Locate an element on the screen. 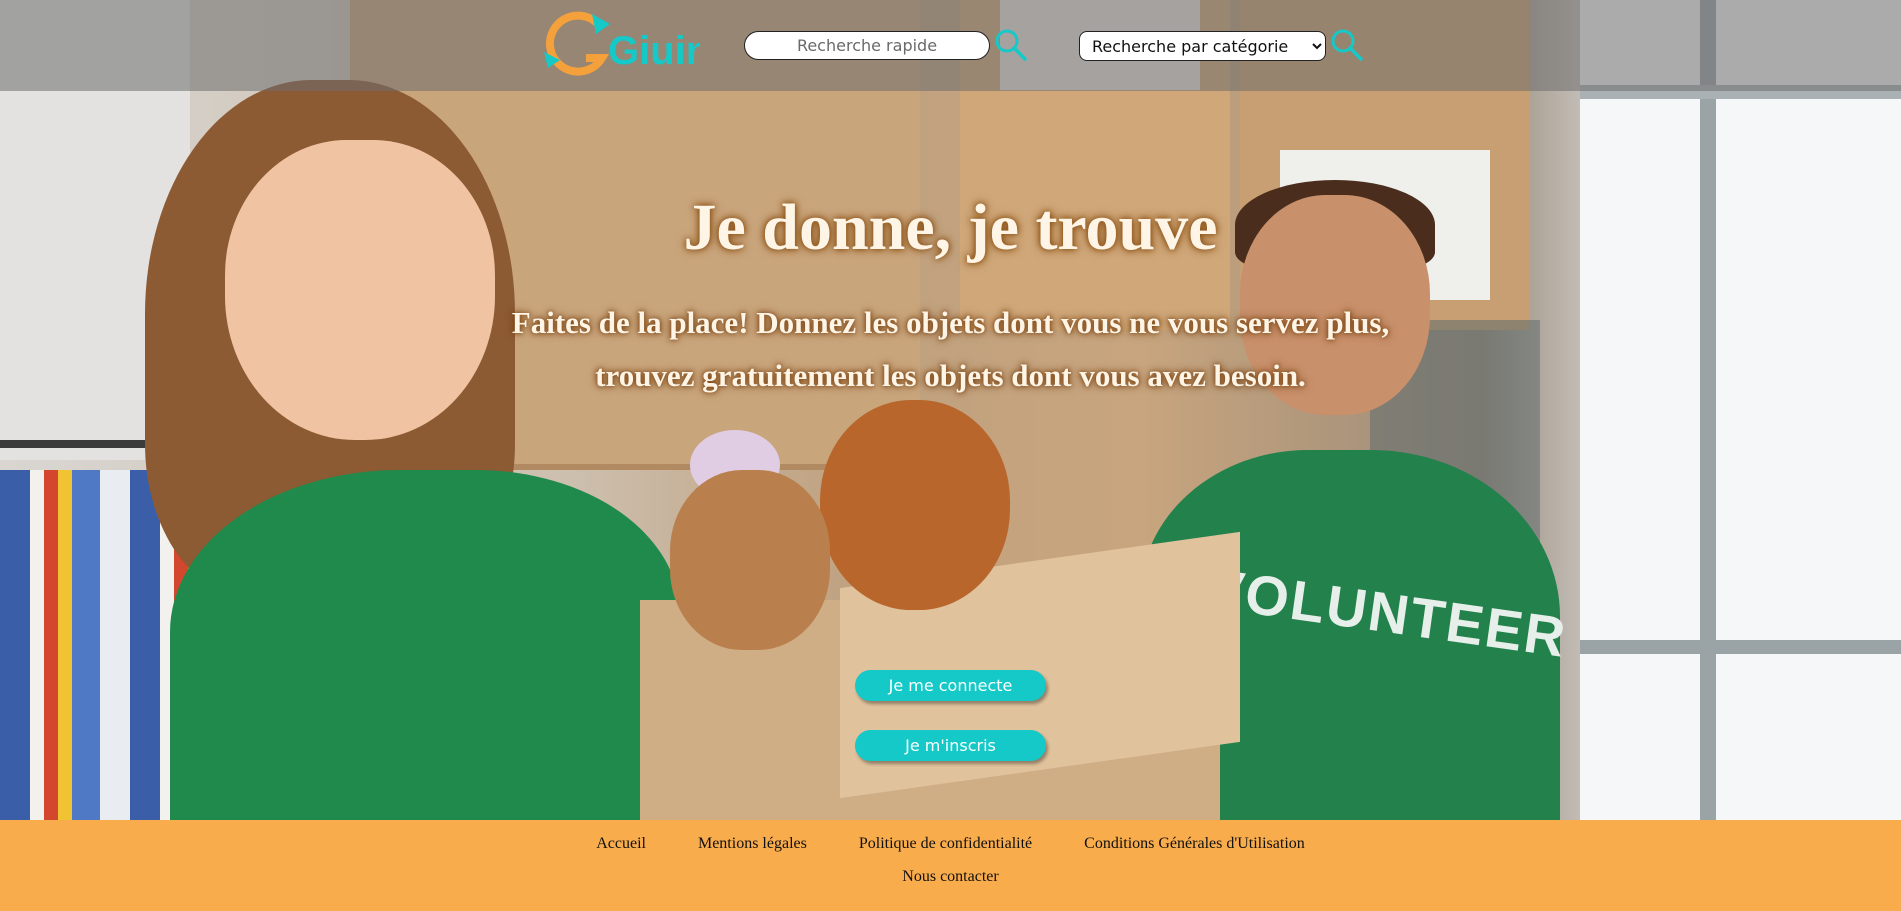 The height and width of the screenshot is (911, 1901). category-search-select: Recherche par catégorie is located at coordinates (1202, 46).